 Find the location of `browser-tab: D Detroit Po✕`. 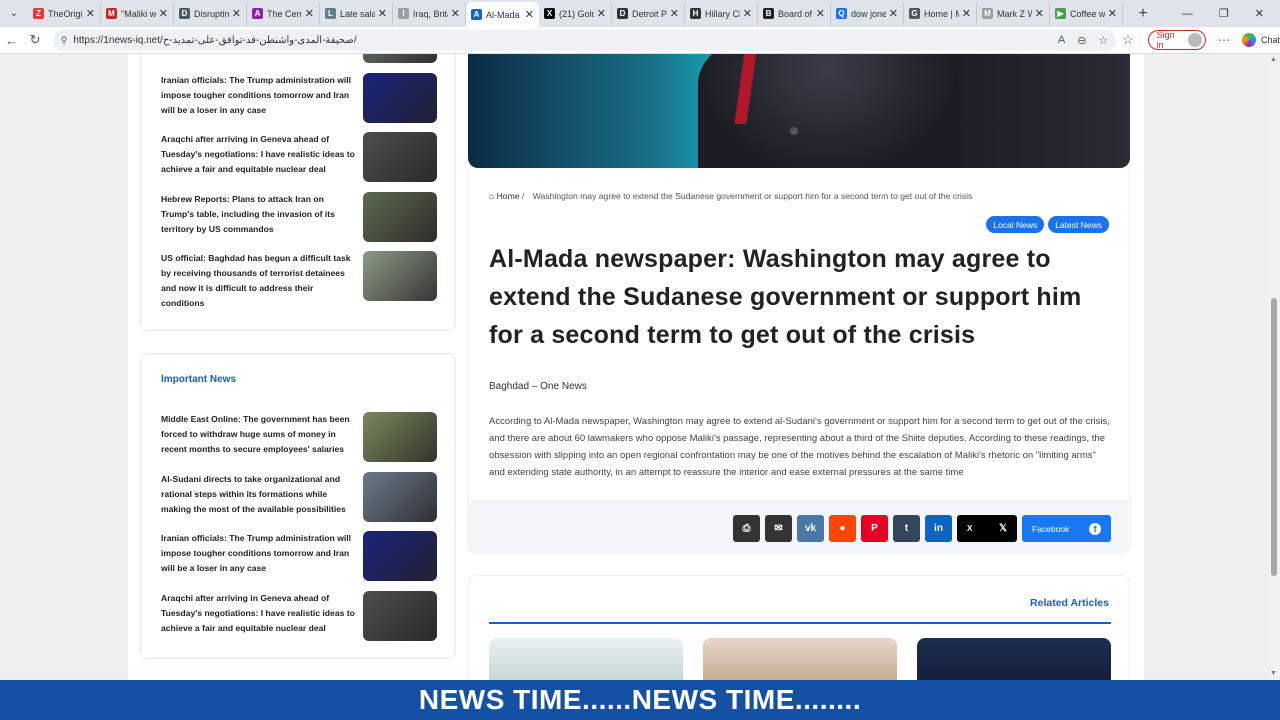

browser-tab: D Detroit Po✕ is located at coordinates (648, 13).